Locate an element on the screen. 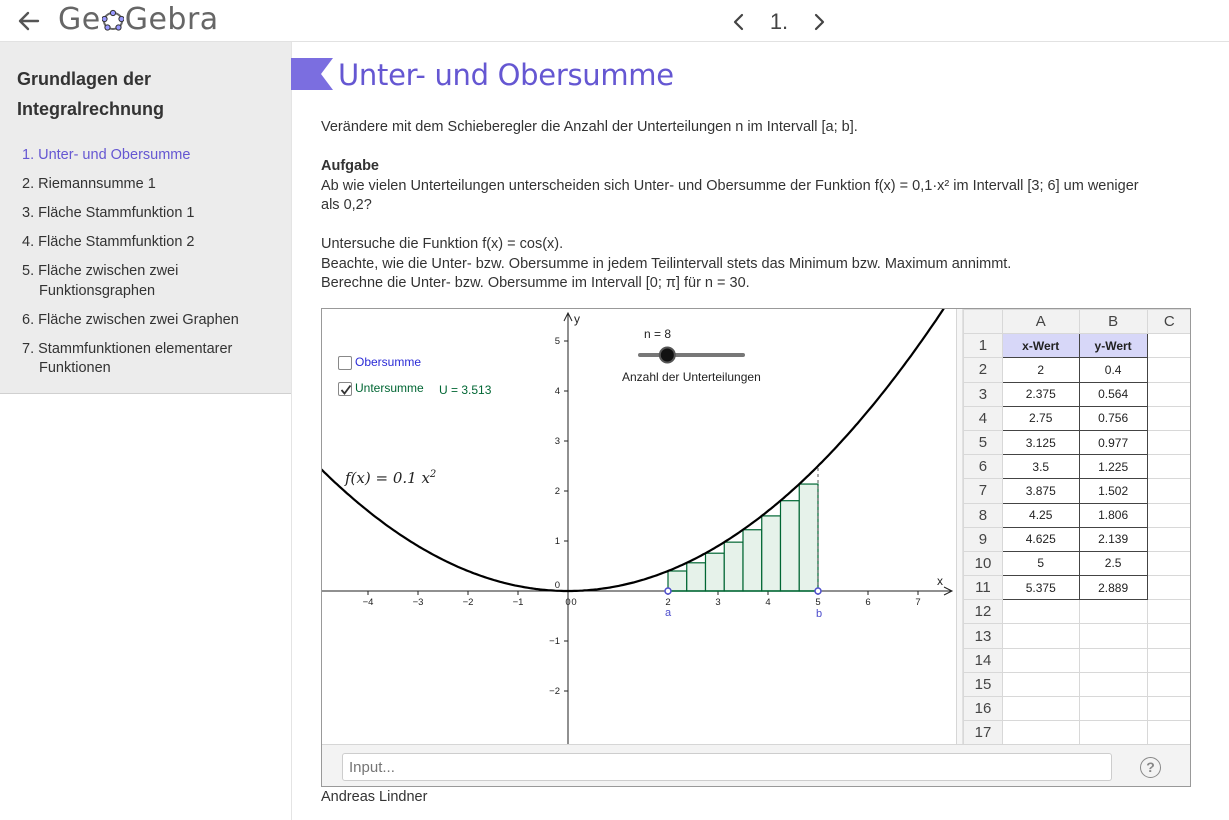  cell-b: 0.756 is located at coordinates (1113, 418).